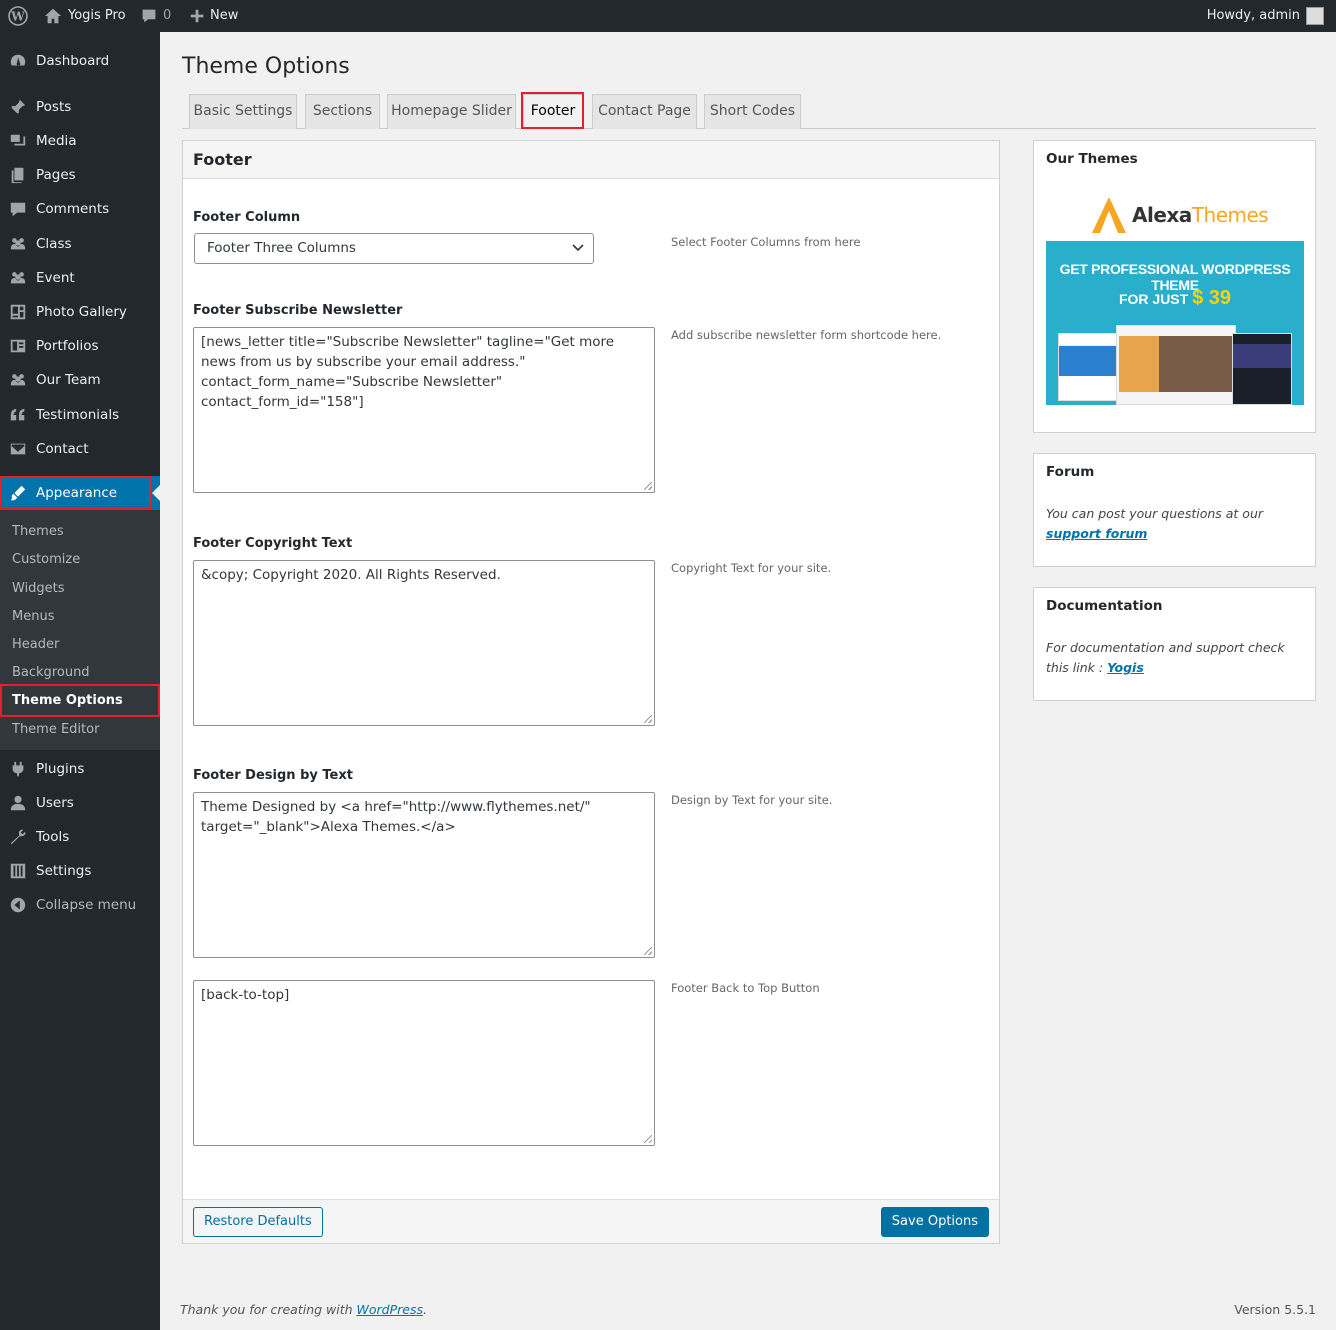  What do you see at coordinates (80, 532) in the screenshot?
I see `submenu-themes: Themes` at bounding box center [80, 532].